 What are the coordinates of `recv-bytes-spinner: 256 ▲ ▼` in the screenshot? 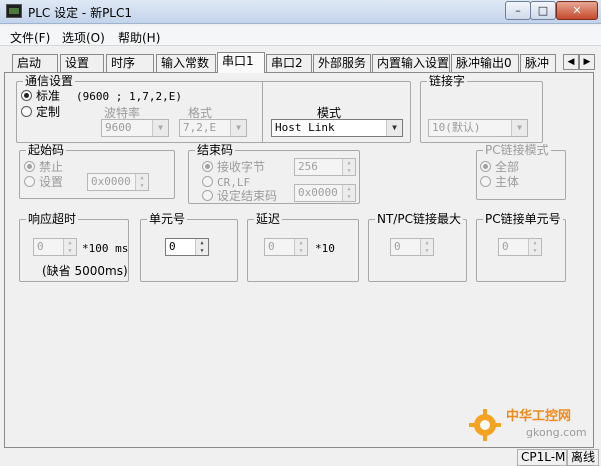 It's located at (325, 167).